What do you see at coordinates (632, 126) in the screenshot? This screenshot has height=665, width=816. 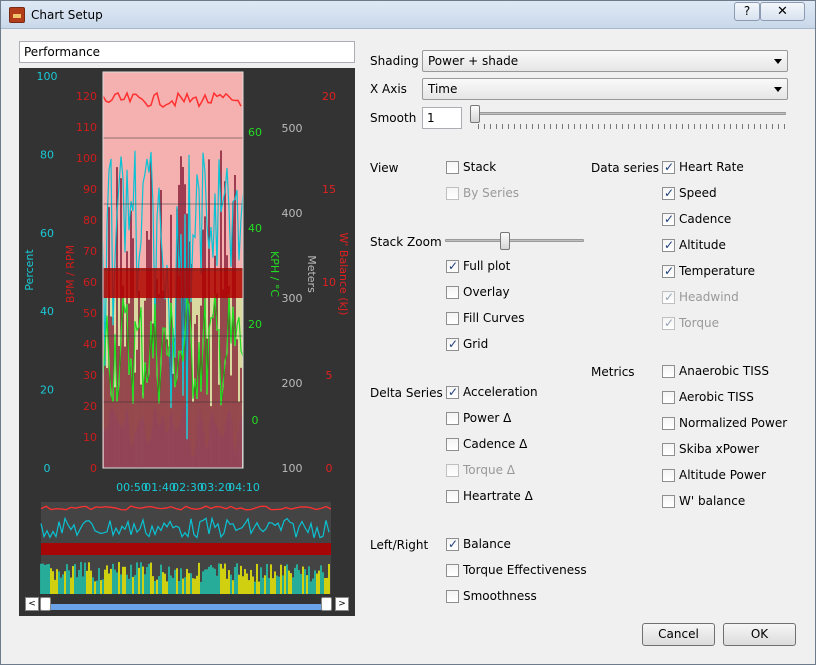 I see `smooth-slider-ticks` at bounding box center [632, 126].